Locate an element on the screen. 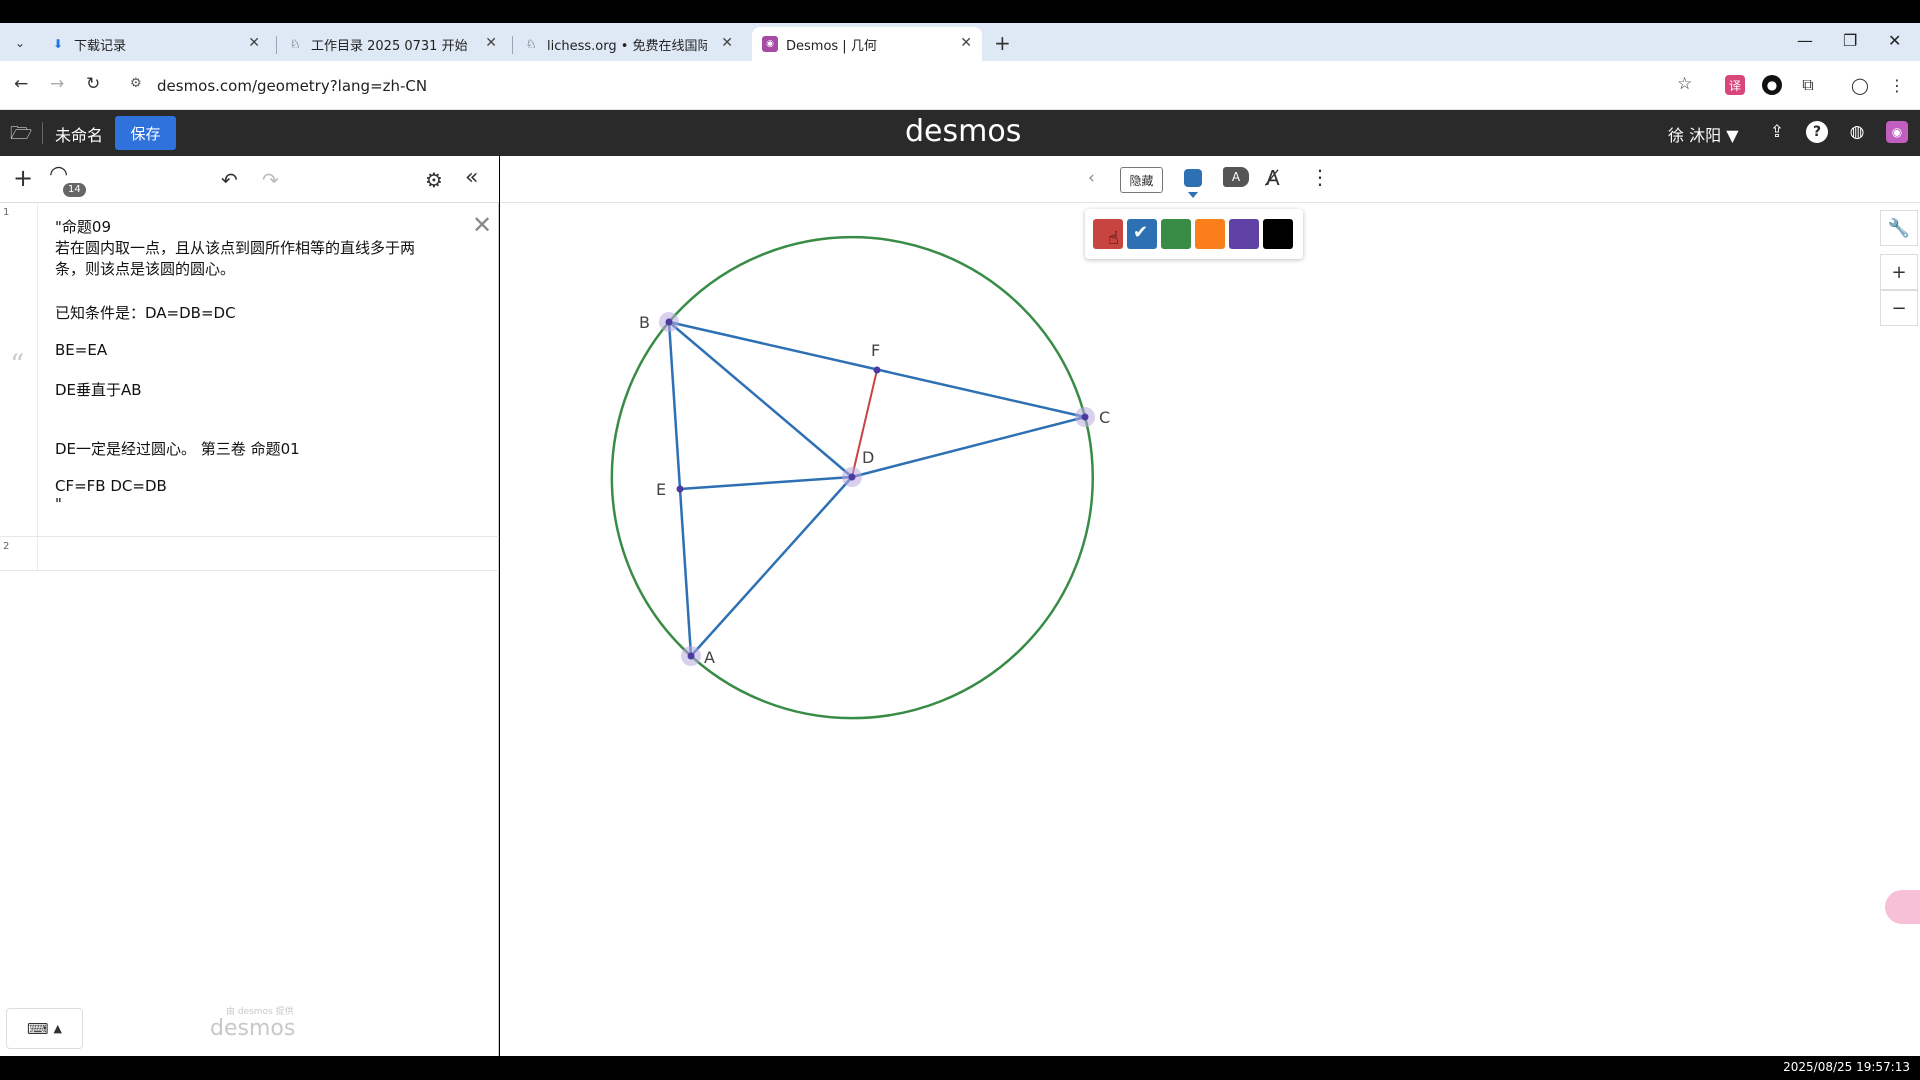  point-c is located at coordinates (1085, 417).